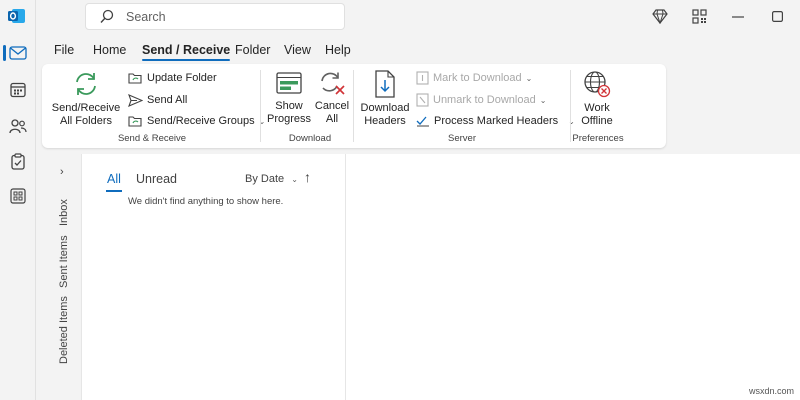 The width and height of the screenshot is (800, 400). I want to click on apps-grid-icon, so click(18, 196).